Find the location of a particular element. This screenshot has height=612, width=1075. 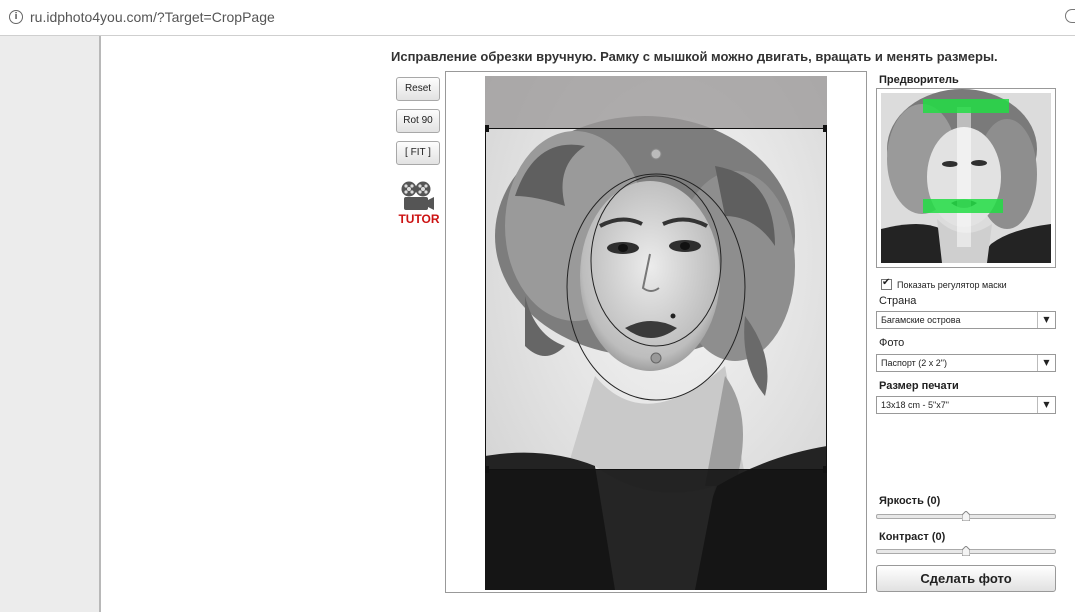

preview-title: Предворитель is located at coordinates (919, 80).